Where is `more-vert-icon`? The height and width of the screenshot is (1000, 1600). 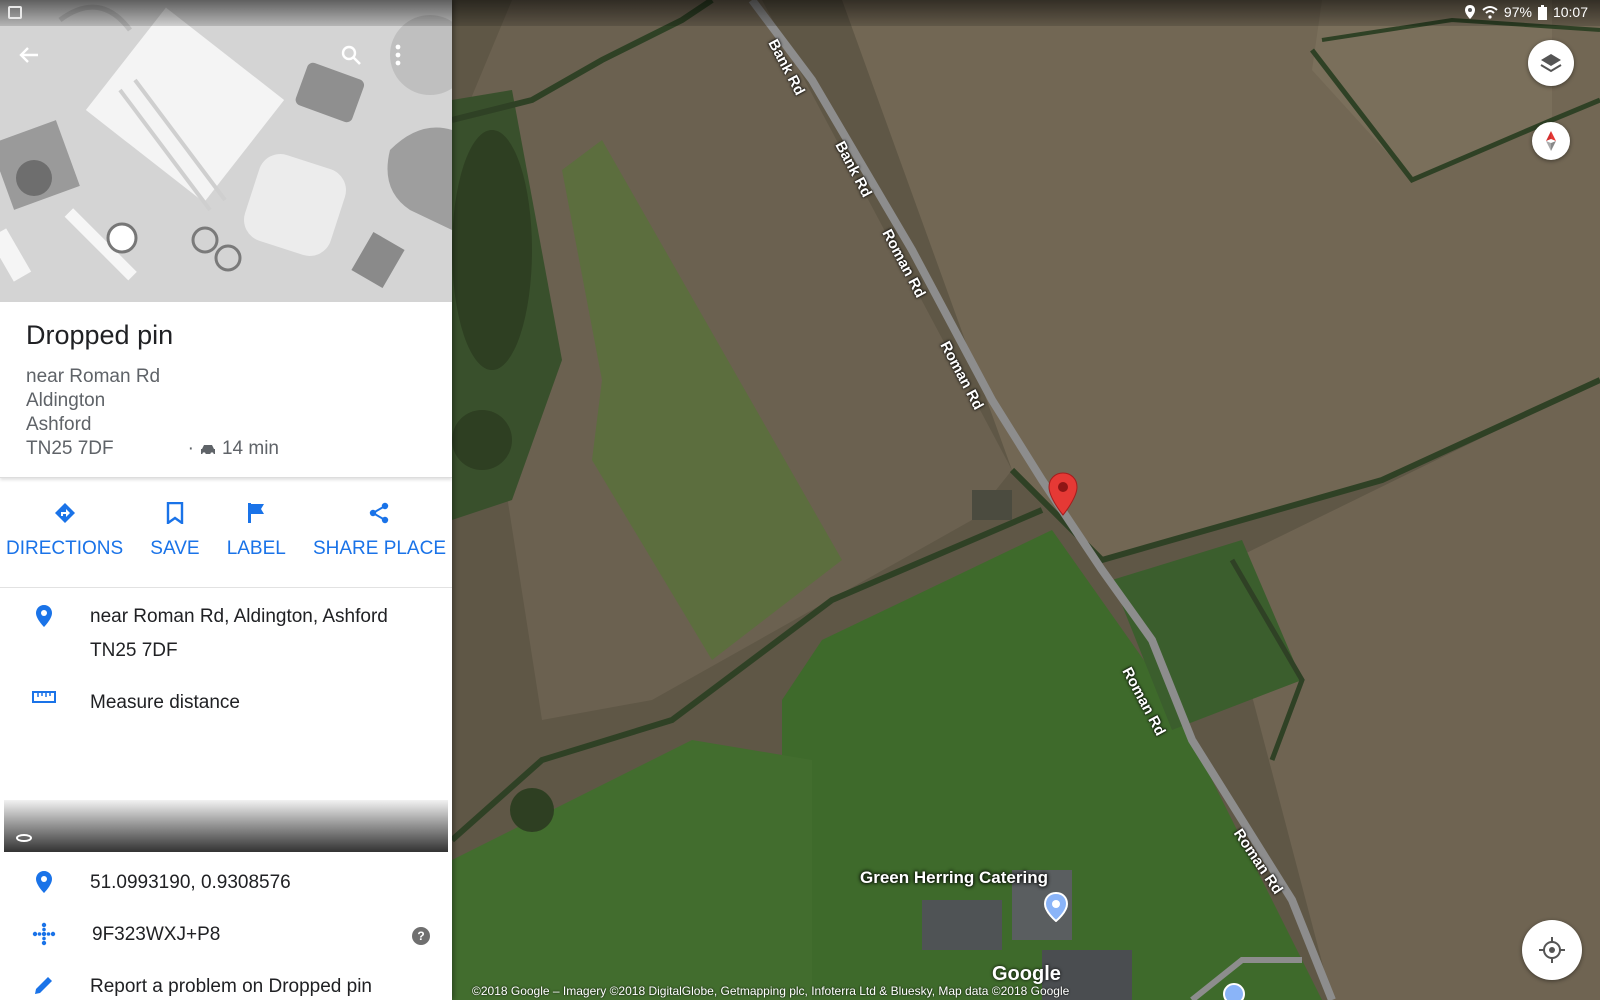
more-vert-icon is located at coordinates (398, 55).